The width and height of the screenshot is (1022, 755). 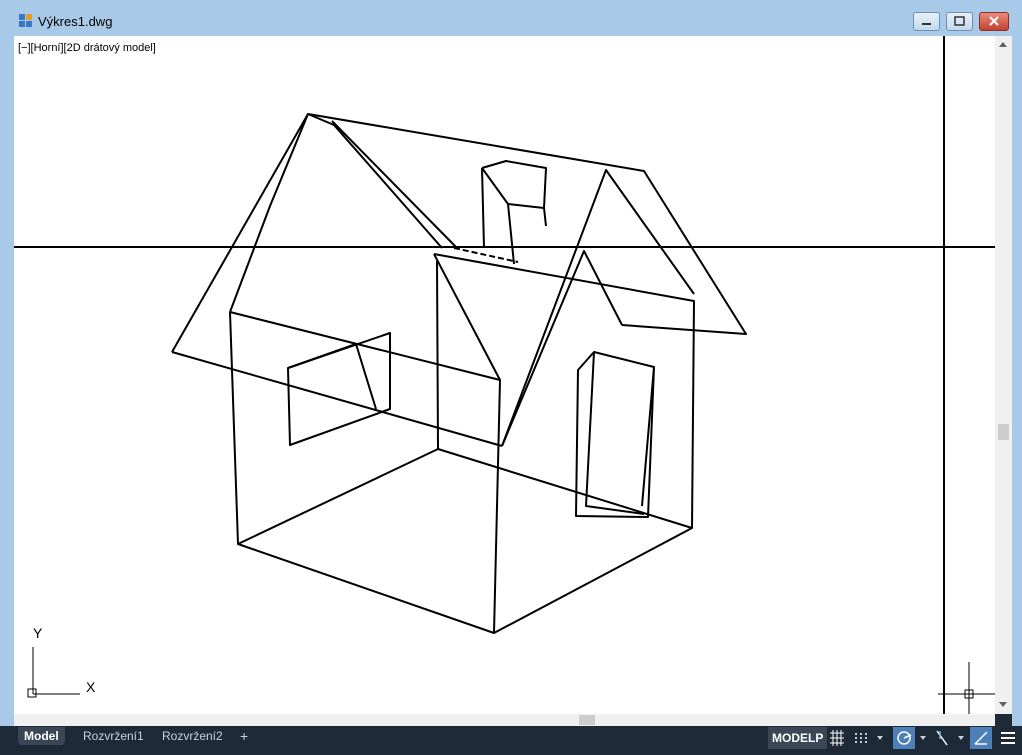 I want to click on scroll-up-arrow-icon, so click(x=1003, y=44).